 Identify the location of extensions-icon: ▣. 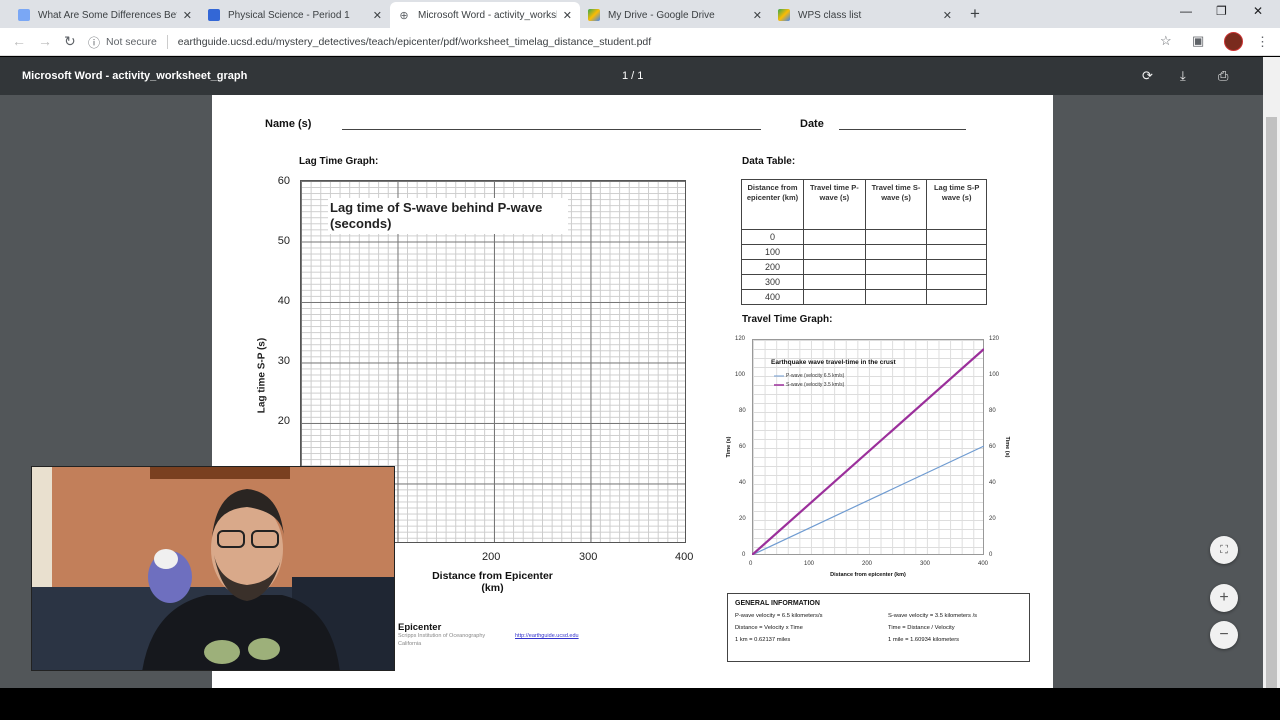
(1198, 41).